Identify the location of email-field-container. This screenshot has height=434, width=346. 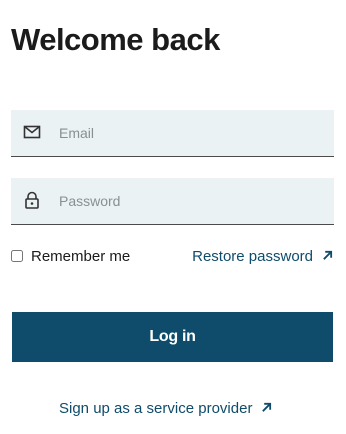
(172, 133).